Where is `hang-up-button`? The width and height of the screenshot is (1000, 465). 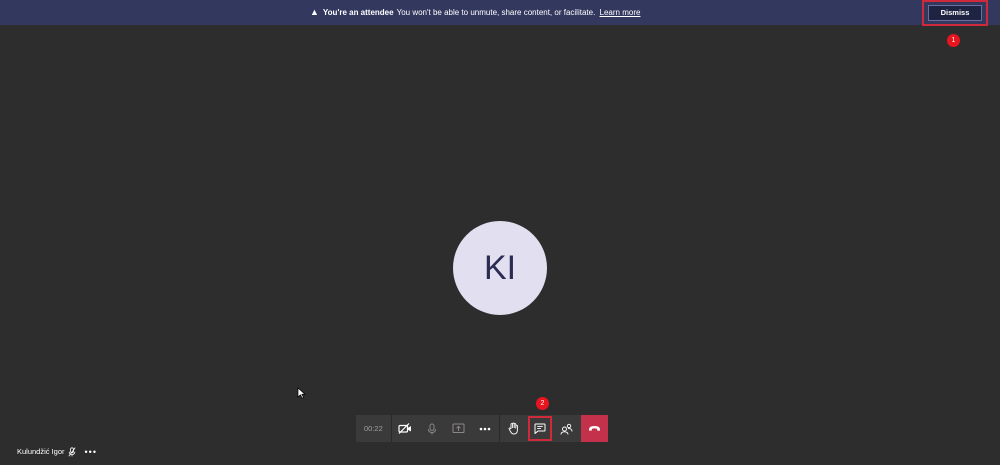 hang-up-button is located at coordinates (594, 428).